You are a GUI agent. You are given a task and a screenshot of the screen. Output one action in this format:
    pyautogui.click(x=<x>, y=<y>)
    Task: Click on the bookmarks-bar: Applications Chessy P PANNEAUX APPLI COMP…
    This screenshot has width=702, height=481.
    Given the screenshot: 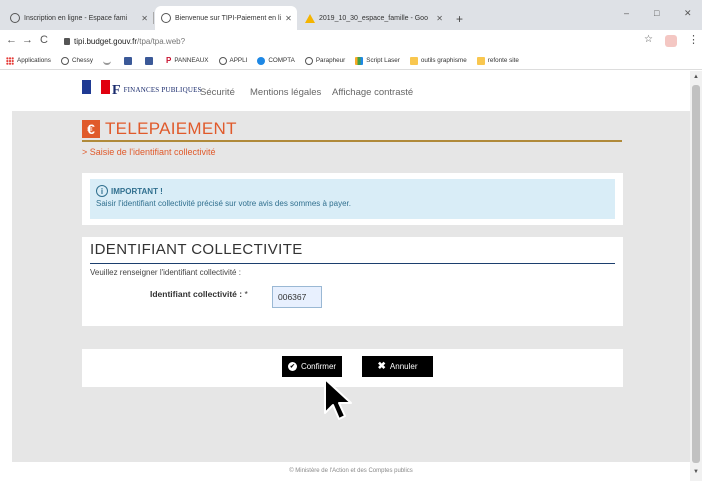 What is the action you would take?
    pyautogui.click(x=351, y=61)
    